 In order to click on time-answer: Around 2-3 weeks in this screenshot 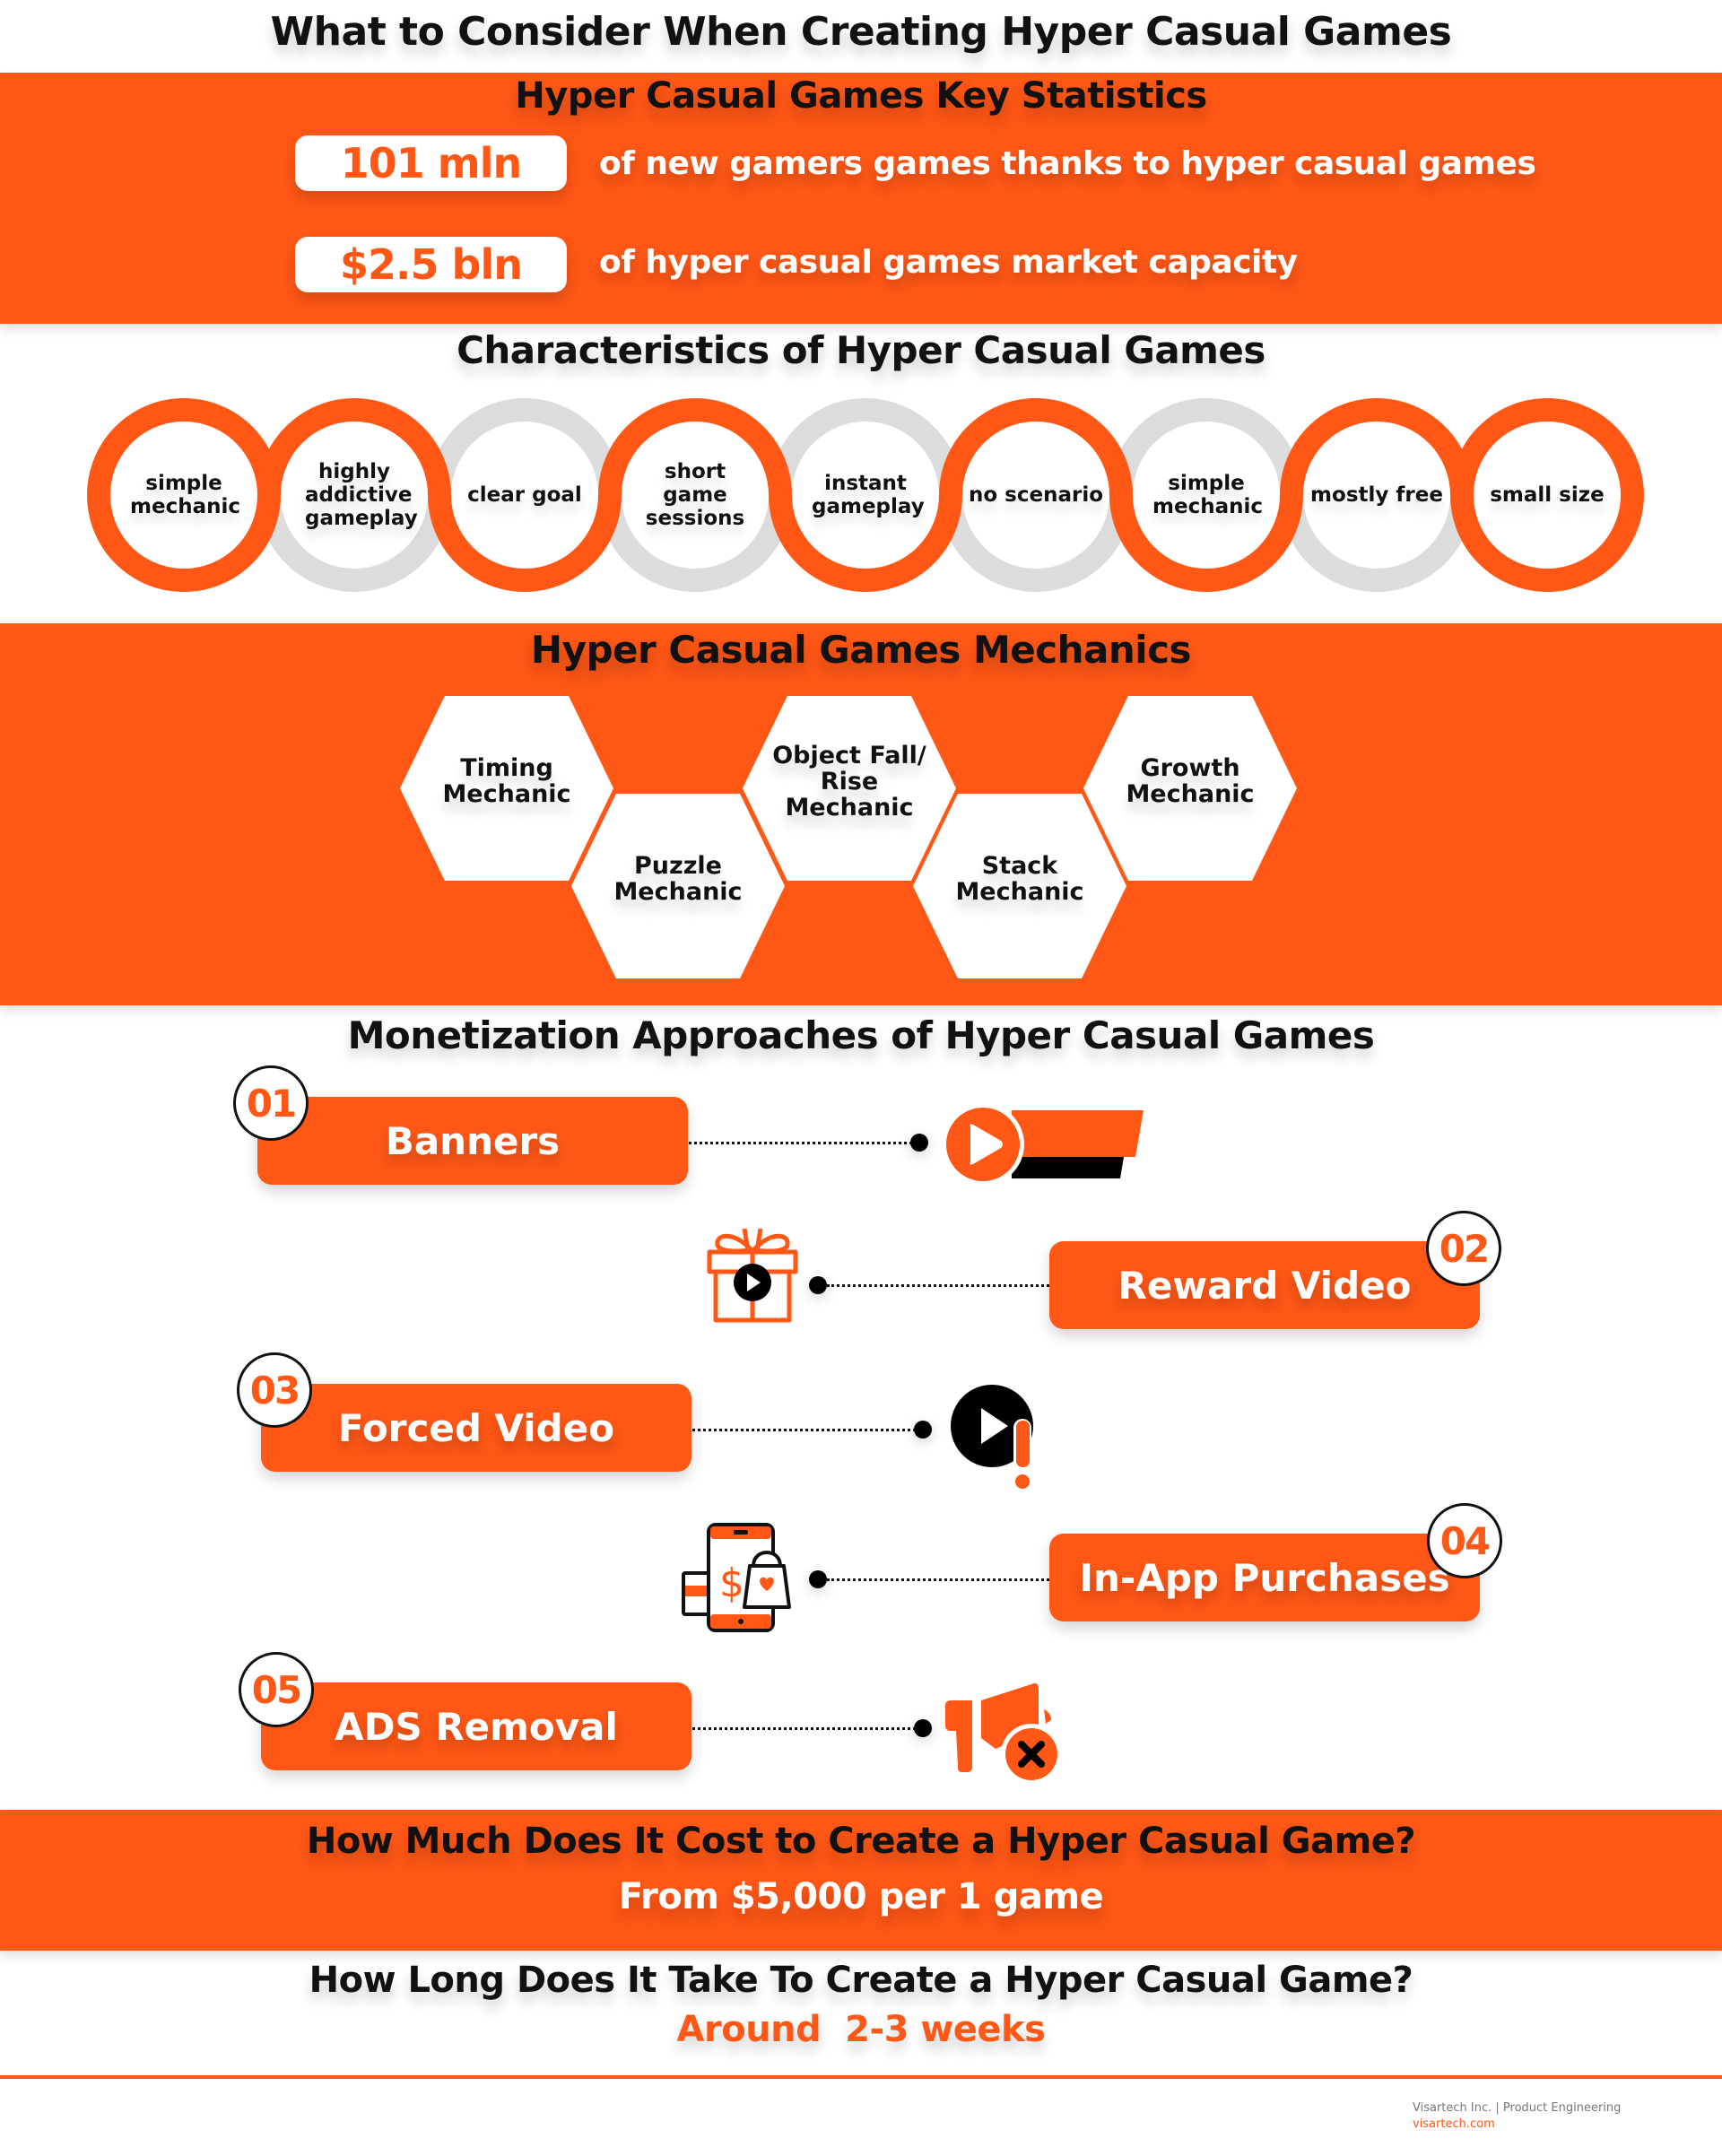, I will do `click(861, 2029)`.